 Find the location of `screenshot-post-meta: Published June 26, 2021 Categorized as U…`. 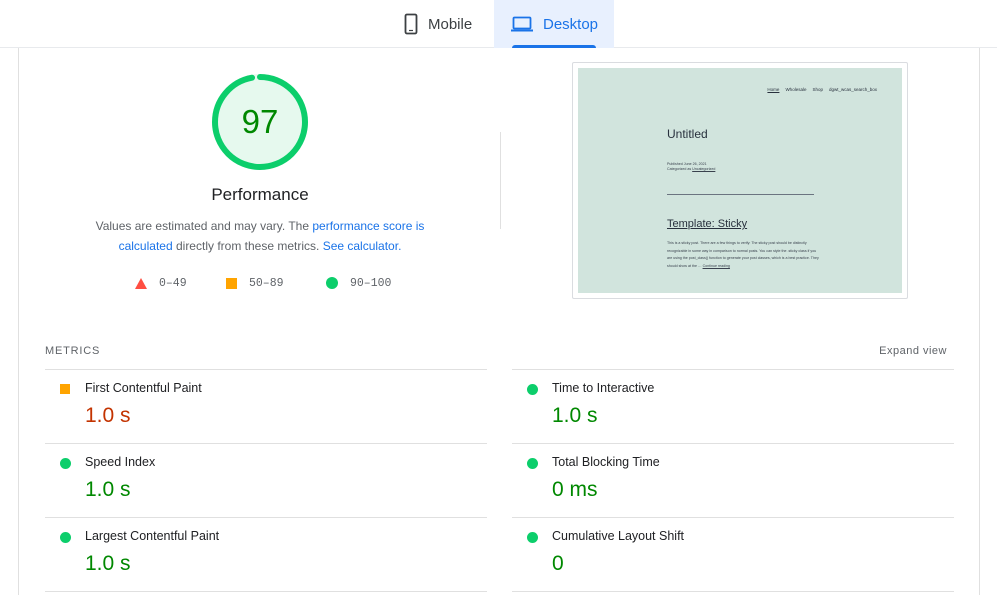

screenshot-post-meta: Published June 26, 2021 Categorized as U… is located at coordinates (691, 167).